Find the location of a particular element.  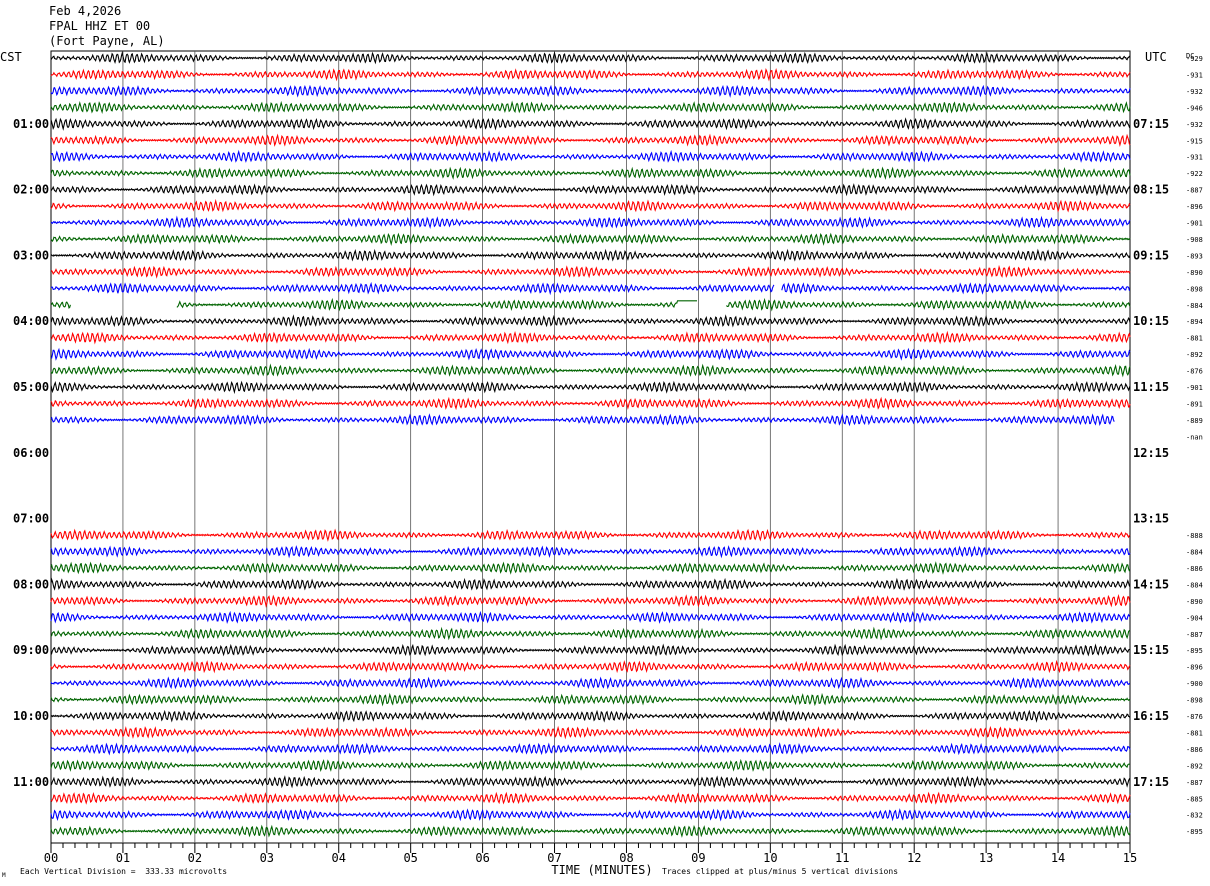

x-tick-label: 13 is located at coordinates (986, 858).